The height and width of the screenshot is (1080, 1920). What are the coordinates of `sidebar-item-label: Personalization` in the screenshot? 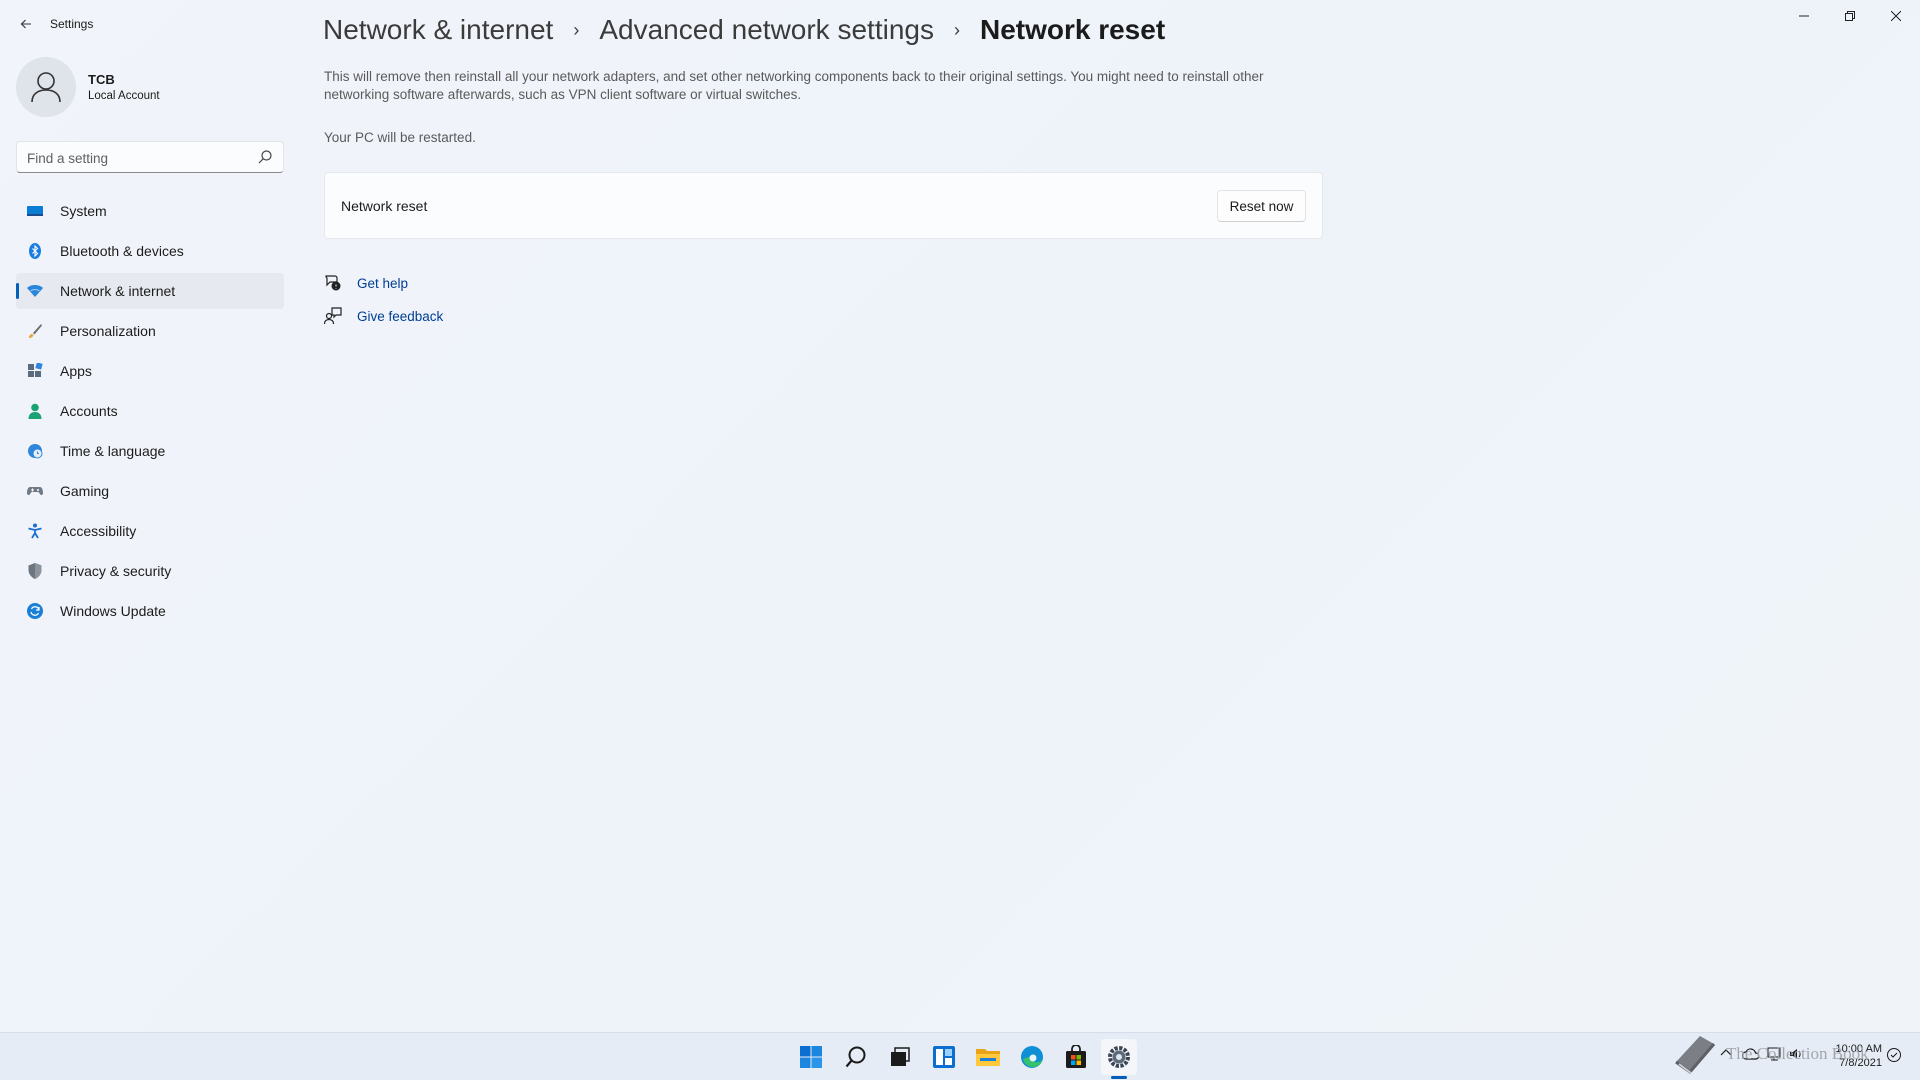 It's located at (108, 331).